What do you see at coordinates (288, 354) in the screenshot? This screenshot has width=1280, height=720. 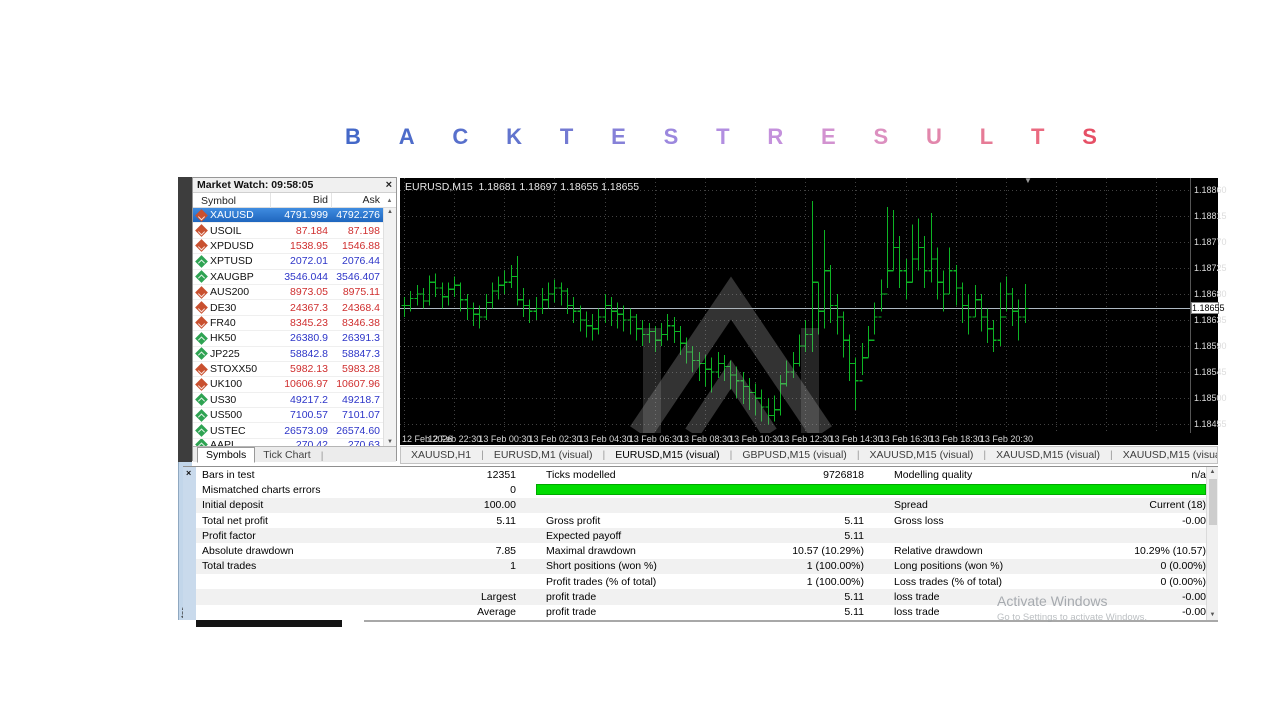 I see `market-watch-row: JP225 58842.8 58847.3` at bounding box center [288, 354].